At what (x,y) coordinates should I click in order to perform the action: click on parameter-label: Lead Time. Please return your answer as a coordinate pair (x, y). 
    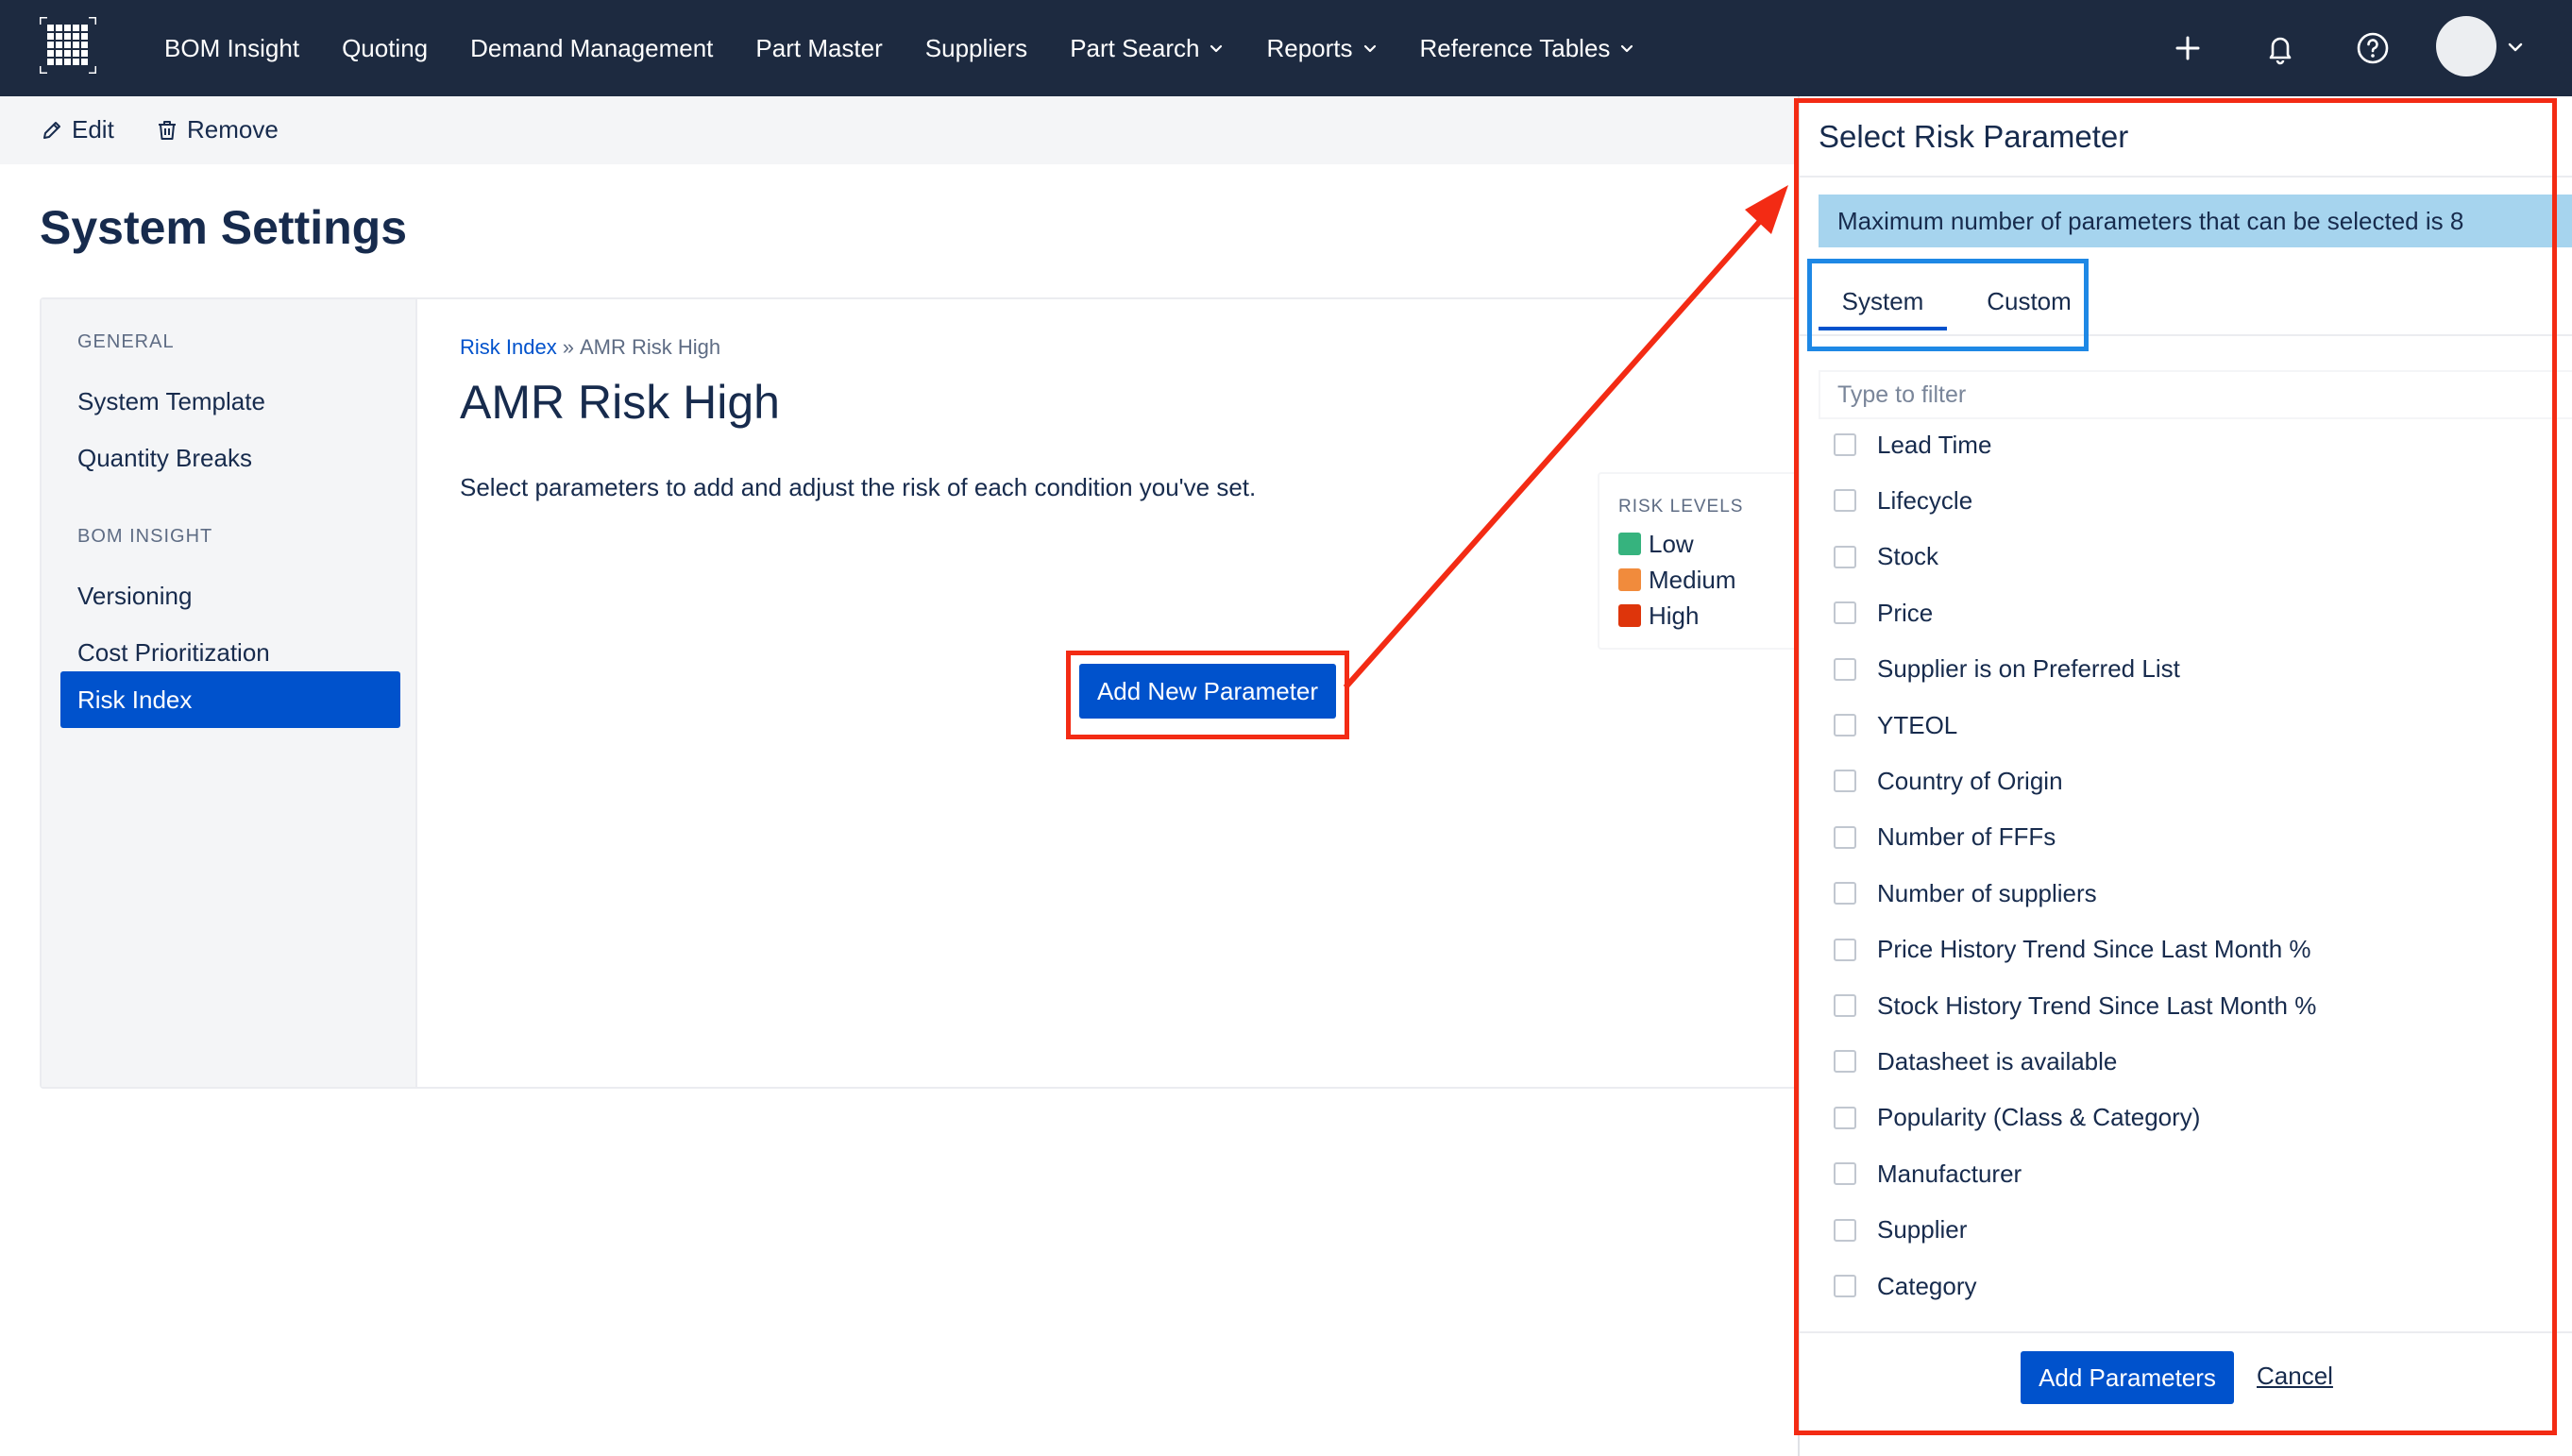
    Looking at the image, I should click on (1935, 444).